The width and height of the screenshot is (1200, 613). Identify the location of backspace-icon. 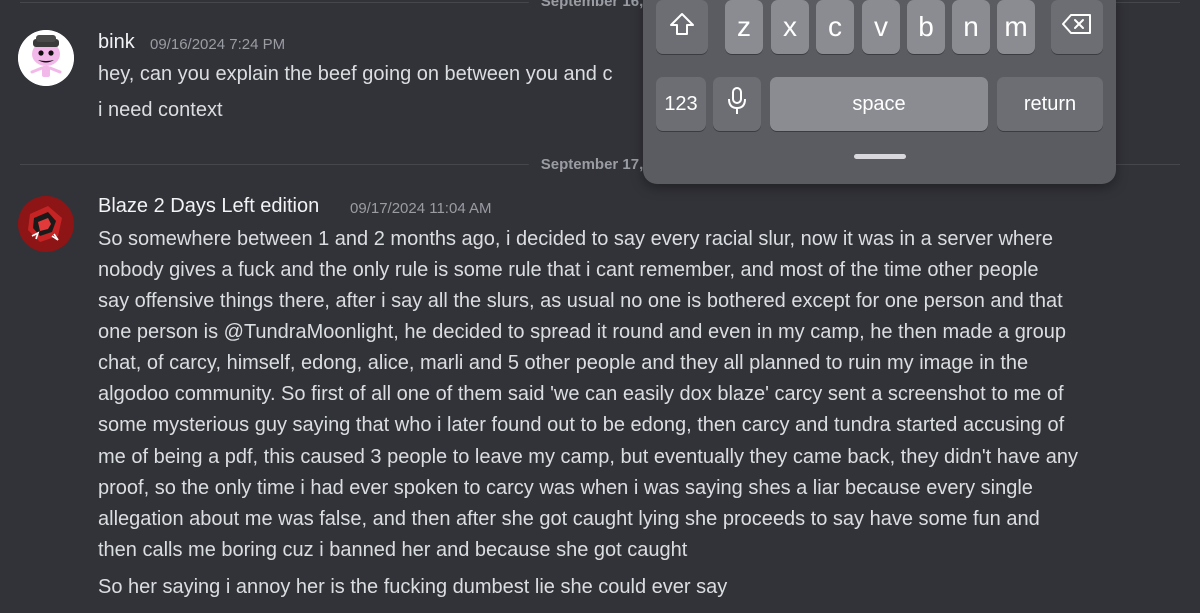
(1077, 27).